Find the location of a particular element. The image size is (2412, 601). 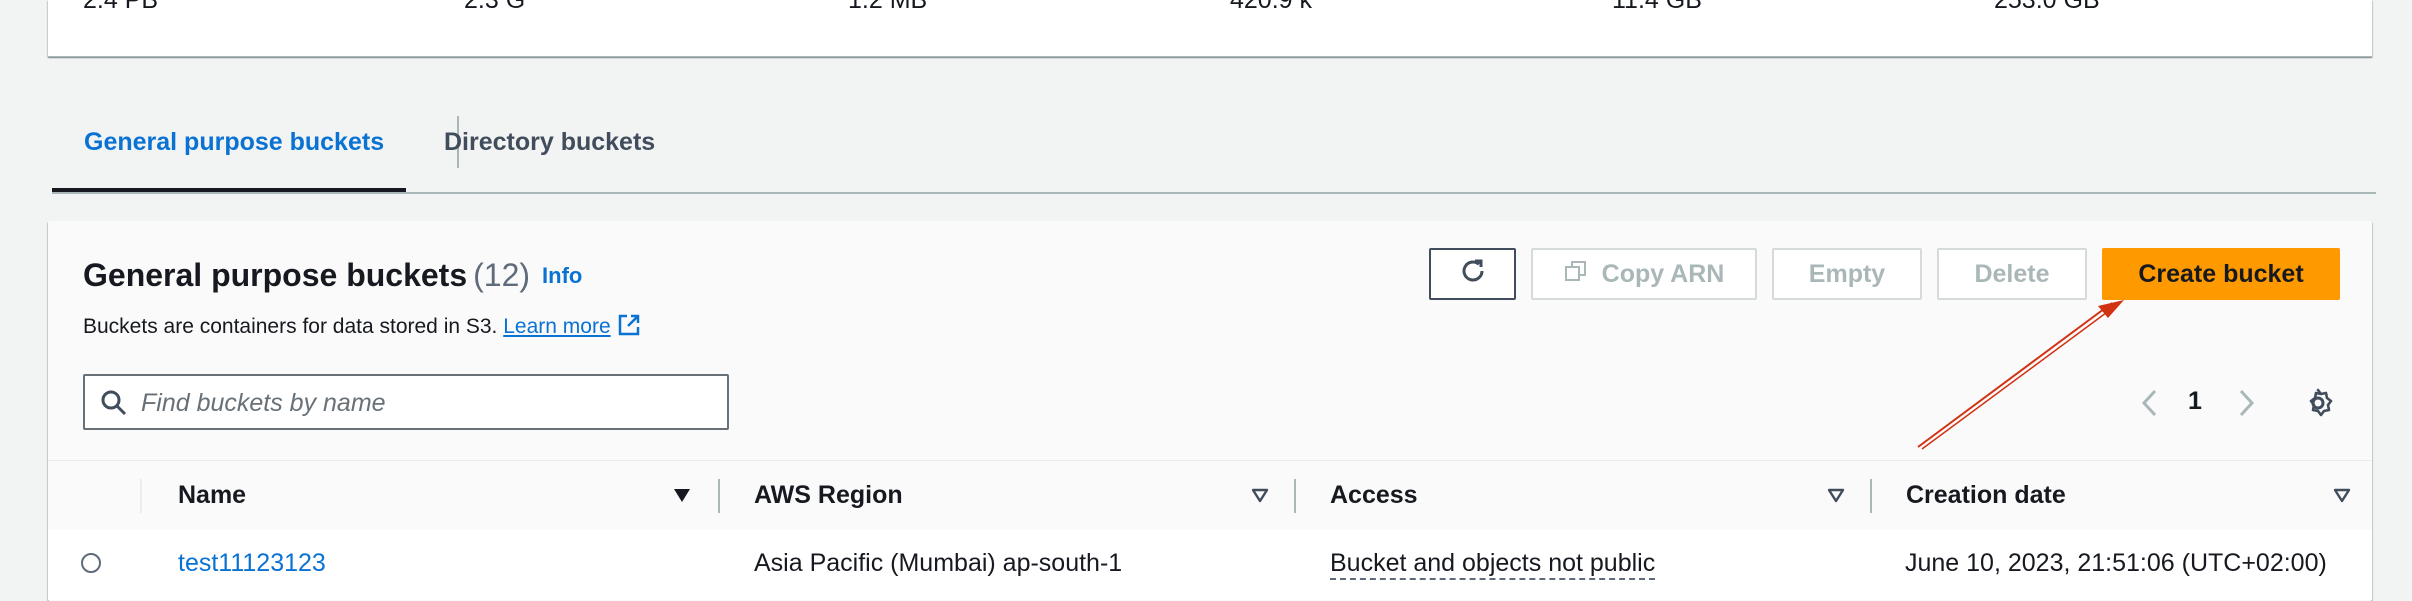

gear-icon is located at coordinates (2318, 405).